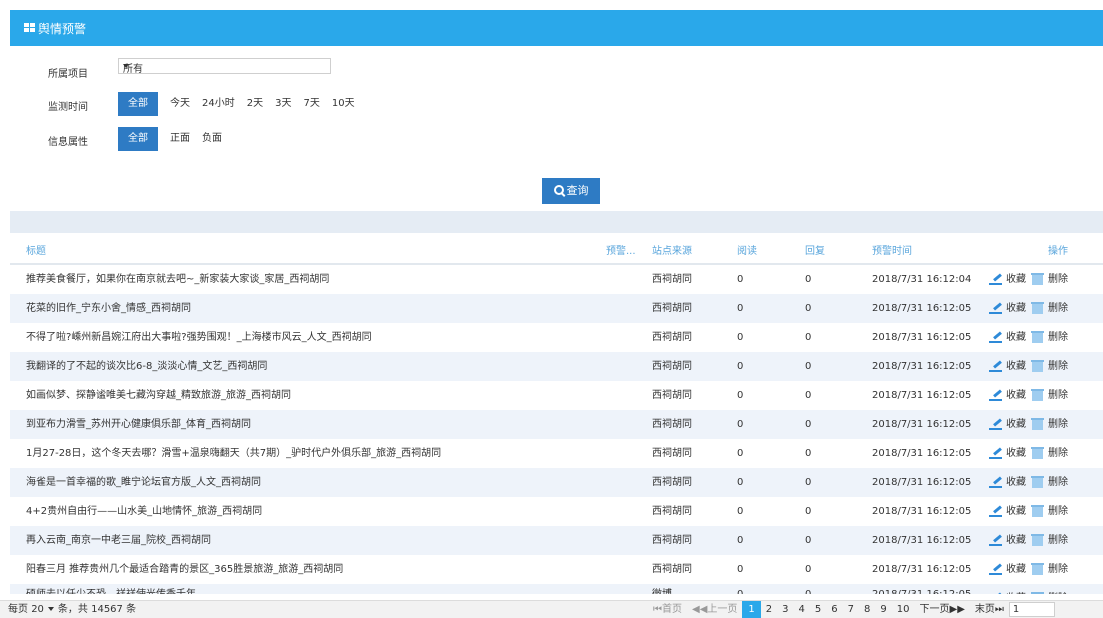 This screenshot has height=618, width=1103. Describe the element at coordinates (785, 609) in the screenshot. I see `page-number-button: 3` at that location.